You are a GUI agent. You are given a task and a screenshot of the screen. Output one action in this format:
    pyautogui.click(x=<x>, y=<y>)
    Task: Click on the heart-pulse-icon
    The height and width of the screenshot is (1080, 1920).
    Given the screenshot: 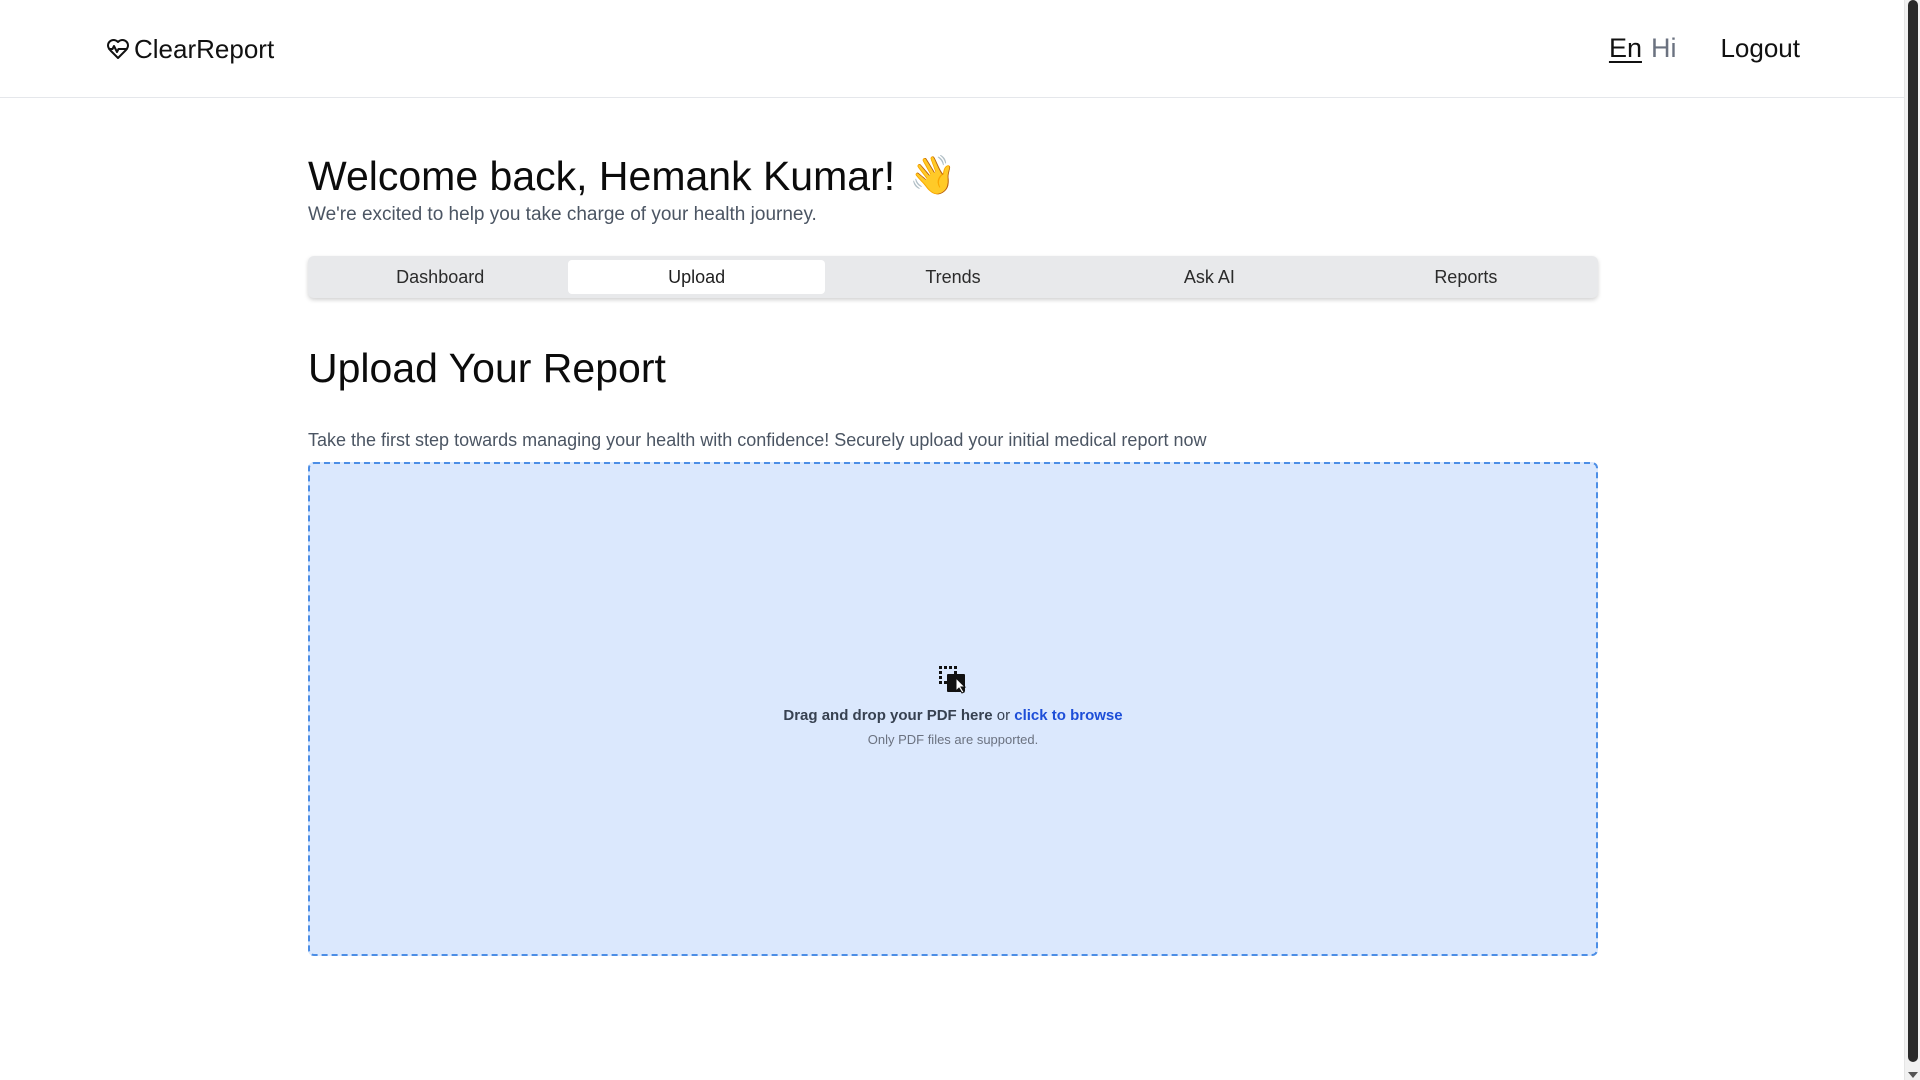 What is the action you would take?
    pyautogui.click(x=118, y=49)
    